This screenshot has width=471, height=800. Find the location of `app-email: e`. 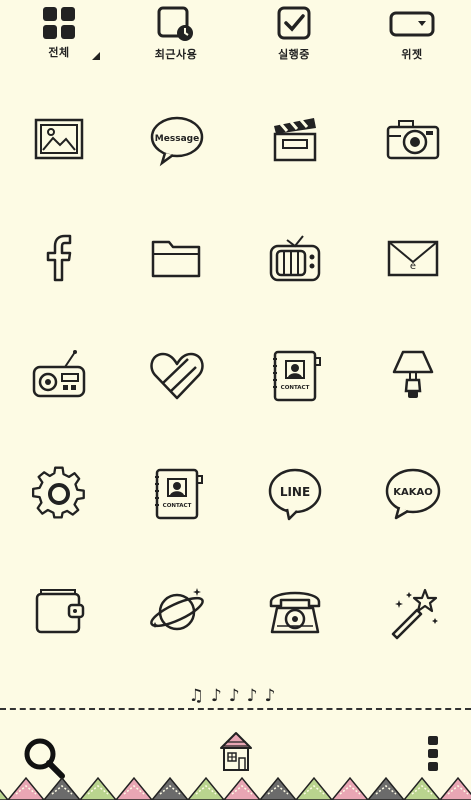

app-email: e is located at coordinates (413, 258).